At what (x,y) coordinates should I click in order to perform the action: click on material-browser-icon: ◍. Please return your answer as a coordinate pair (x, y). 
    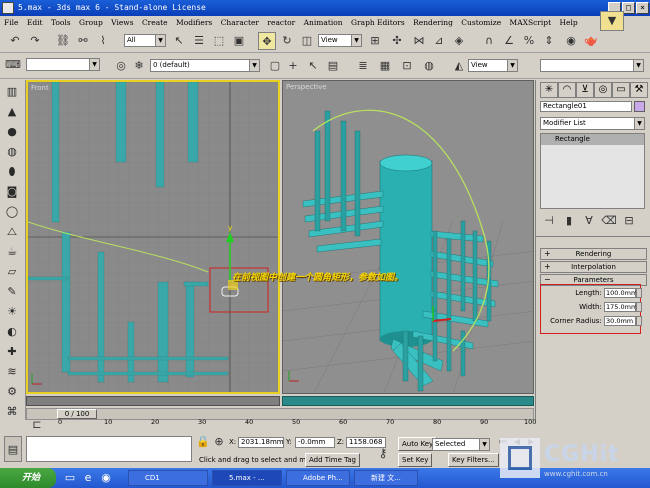
    Looking at the image, I should click on (429, 66).